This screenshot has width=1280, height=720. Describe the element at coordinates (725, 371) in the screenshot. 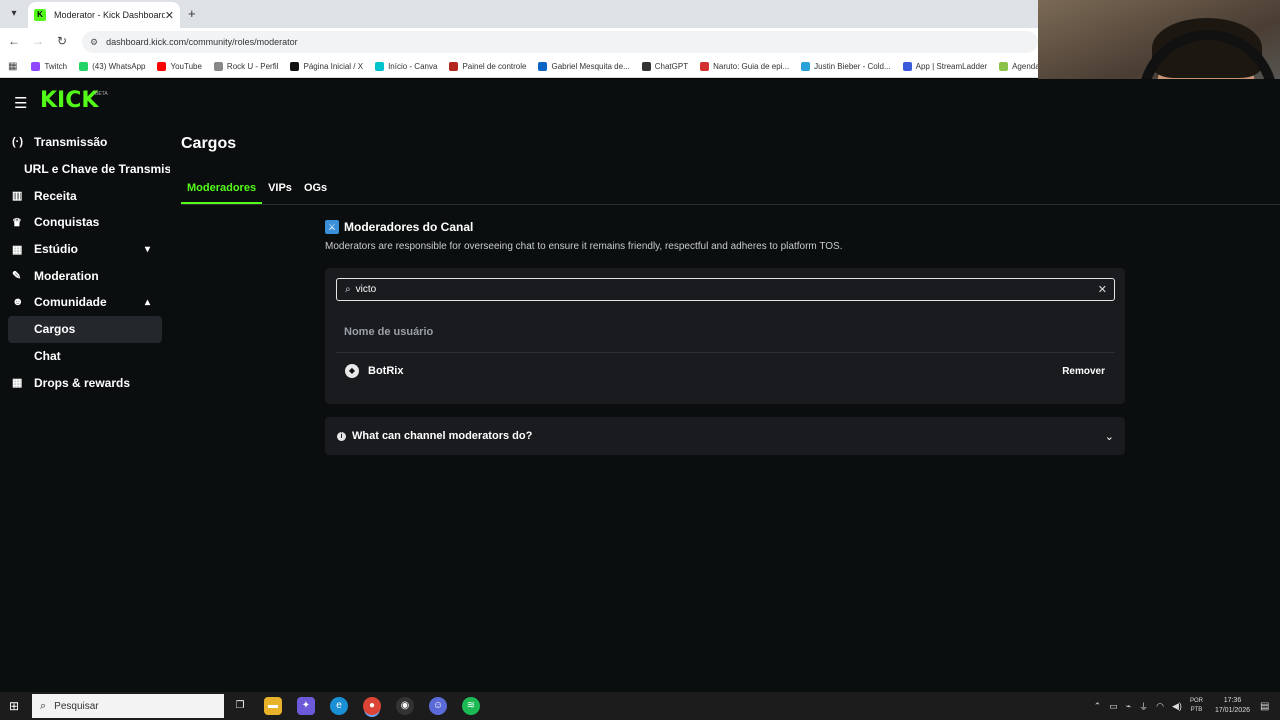

I see `table-row: ◆ BotRix Remover` at that location.